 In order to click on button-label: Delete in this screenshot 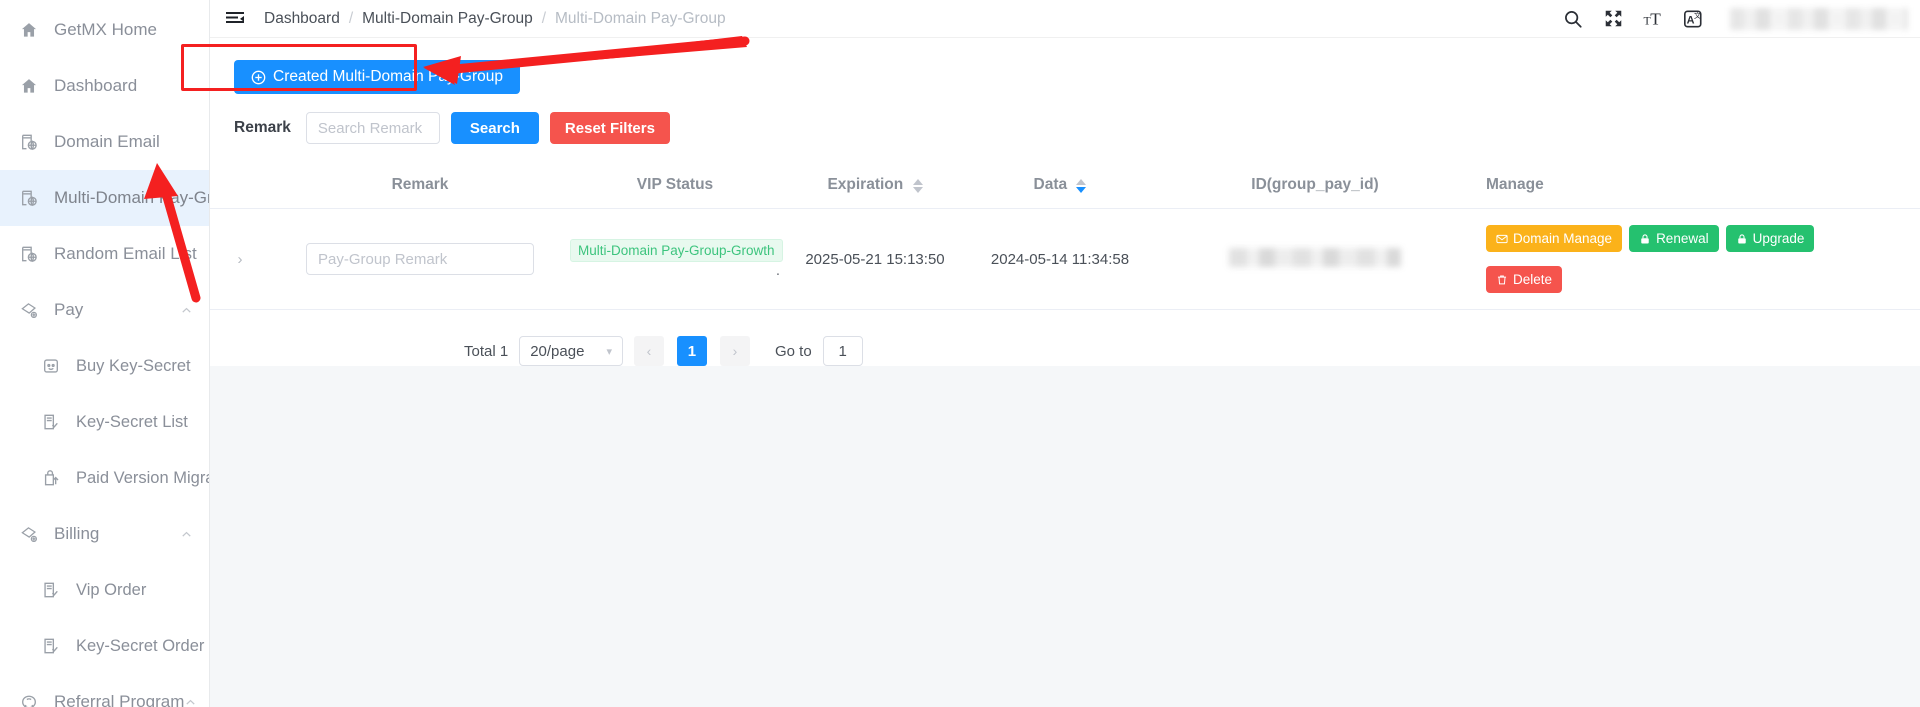, I will do `click(1533, 279)`.